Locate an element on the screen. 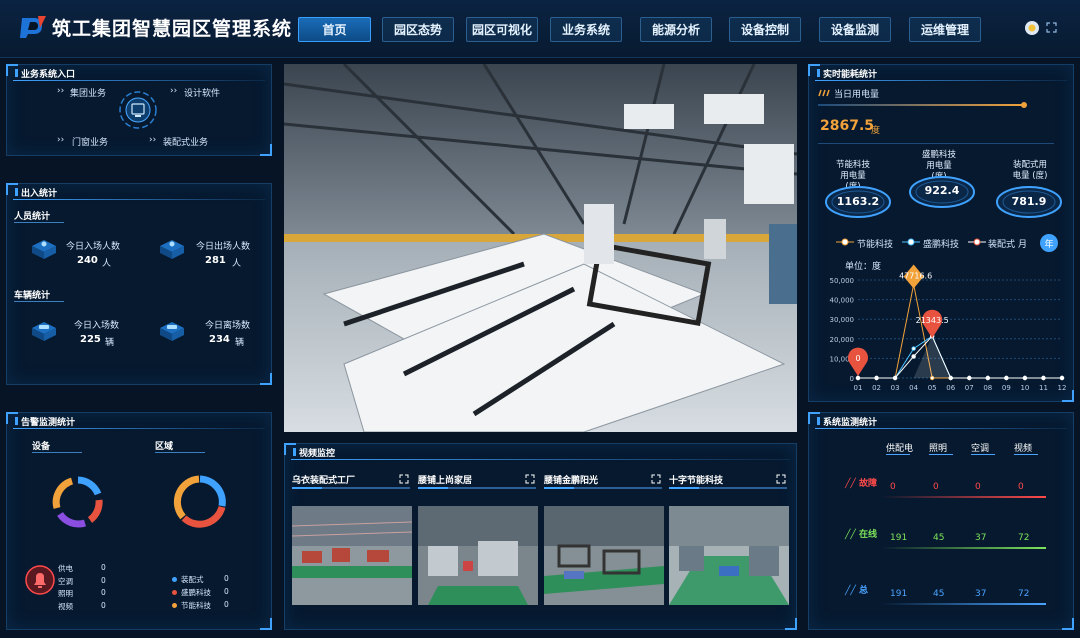  gauge-value: 781.9 is located at coordinates (1029, 201).